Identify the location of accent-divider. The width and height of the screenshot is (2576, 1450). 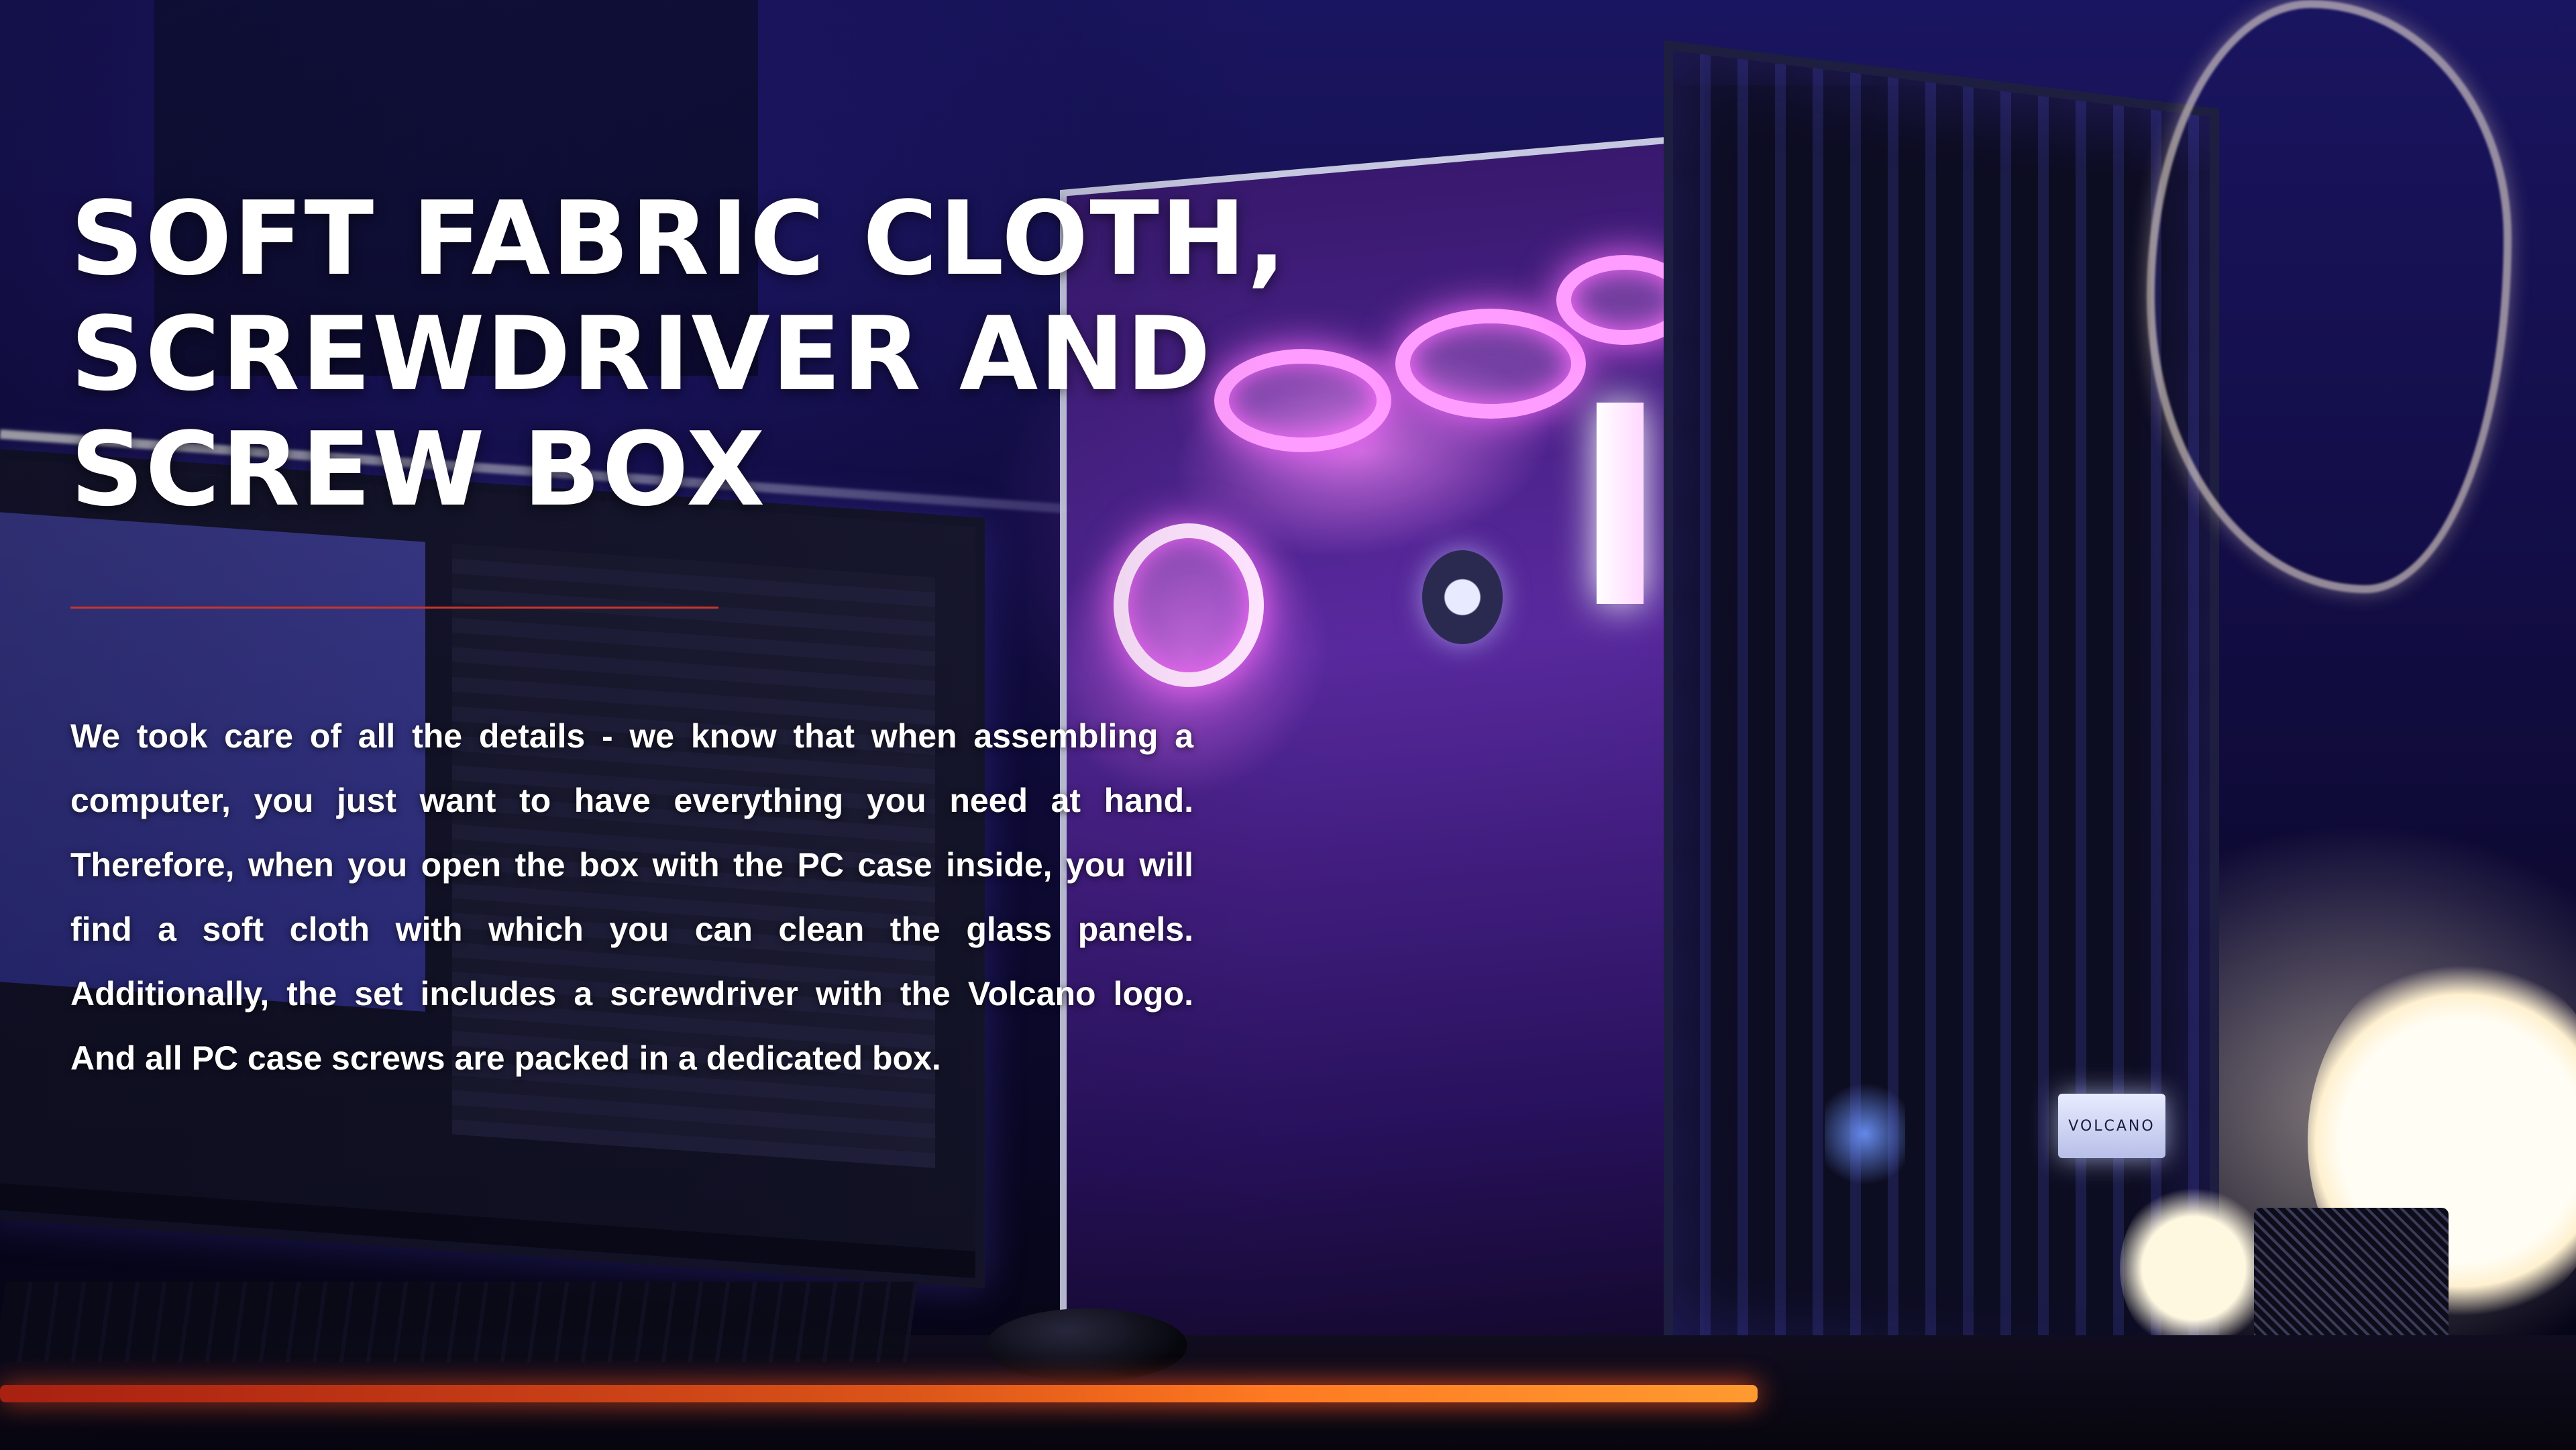
(394, 608).